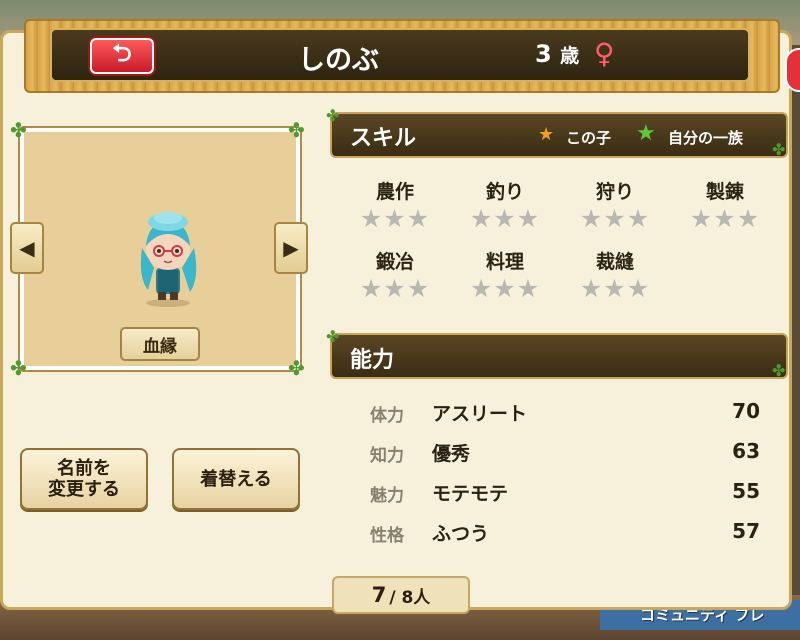 This screenshot has height=640, width=800. Describe the element at coordinates (84, 479) in the screenshot. I see `rename-button: 名前を 変更する` at that location.